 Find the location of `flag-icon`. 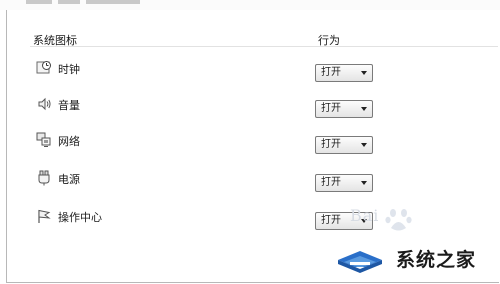

flag-icon is located at coordinates (44, 216).